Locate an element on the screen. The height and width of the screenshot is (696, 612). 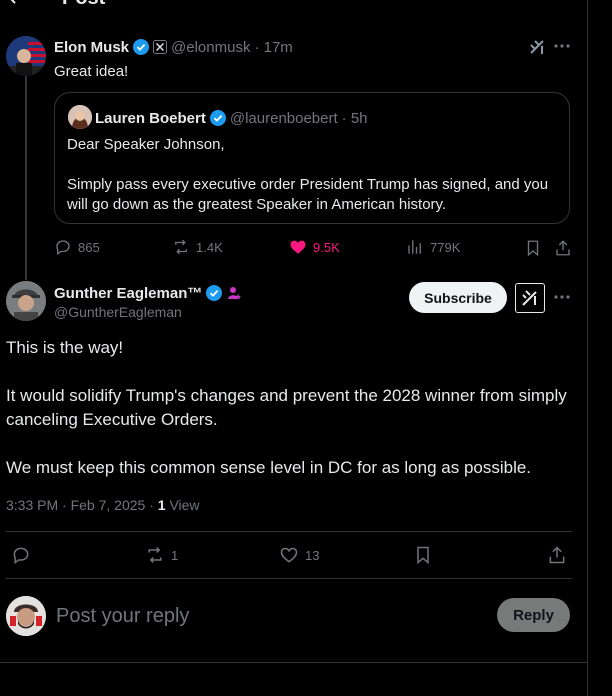
post-timestamp: 3:33 PM · Feb 7, 2025 · is located at coordinates (80, 505).